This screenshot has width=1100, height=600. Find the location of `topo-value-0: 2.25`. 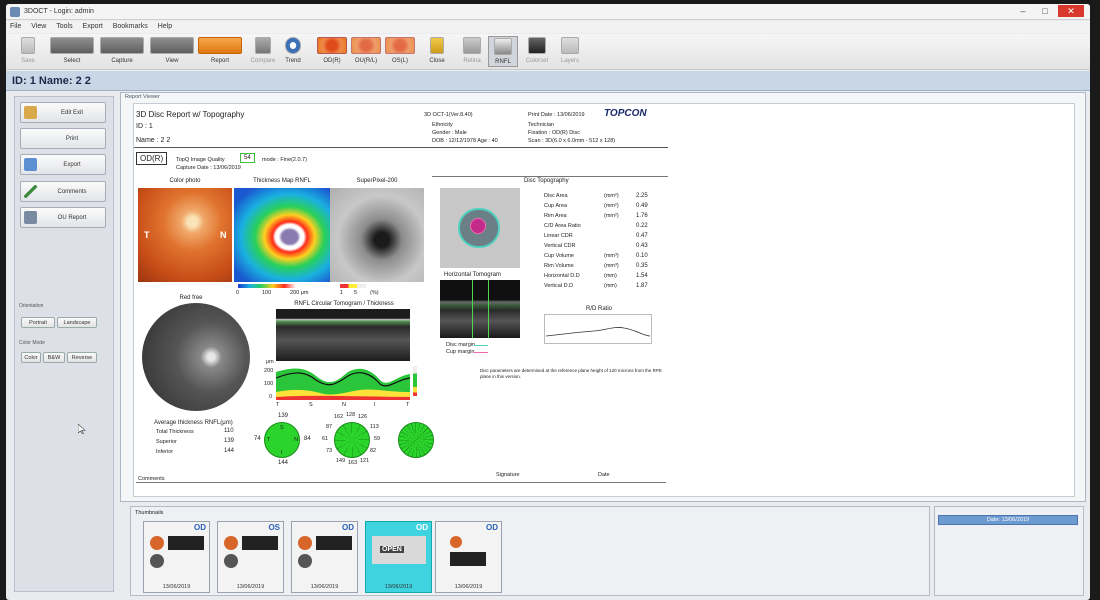

topo-value-0: 2.25 is located at coordinates (642, 196).